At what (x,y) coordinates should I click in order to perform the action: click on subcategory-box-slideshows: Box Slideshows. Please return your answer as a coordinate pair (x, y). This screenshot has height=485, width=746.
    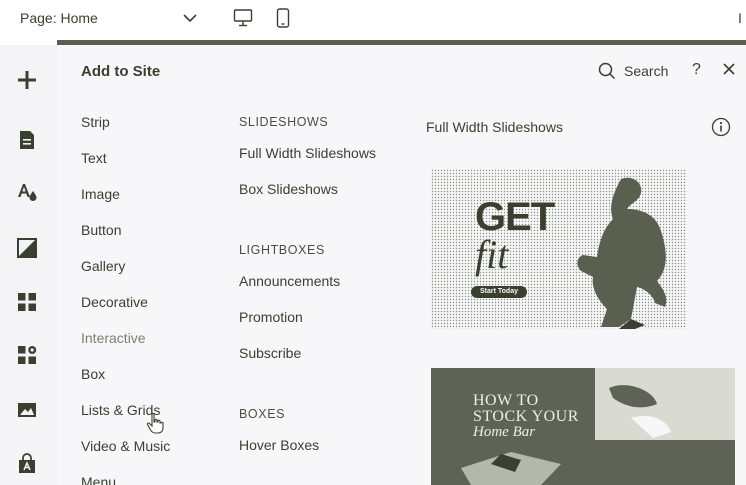
    Looking at the image, I should click on (288, 189).